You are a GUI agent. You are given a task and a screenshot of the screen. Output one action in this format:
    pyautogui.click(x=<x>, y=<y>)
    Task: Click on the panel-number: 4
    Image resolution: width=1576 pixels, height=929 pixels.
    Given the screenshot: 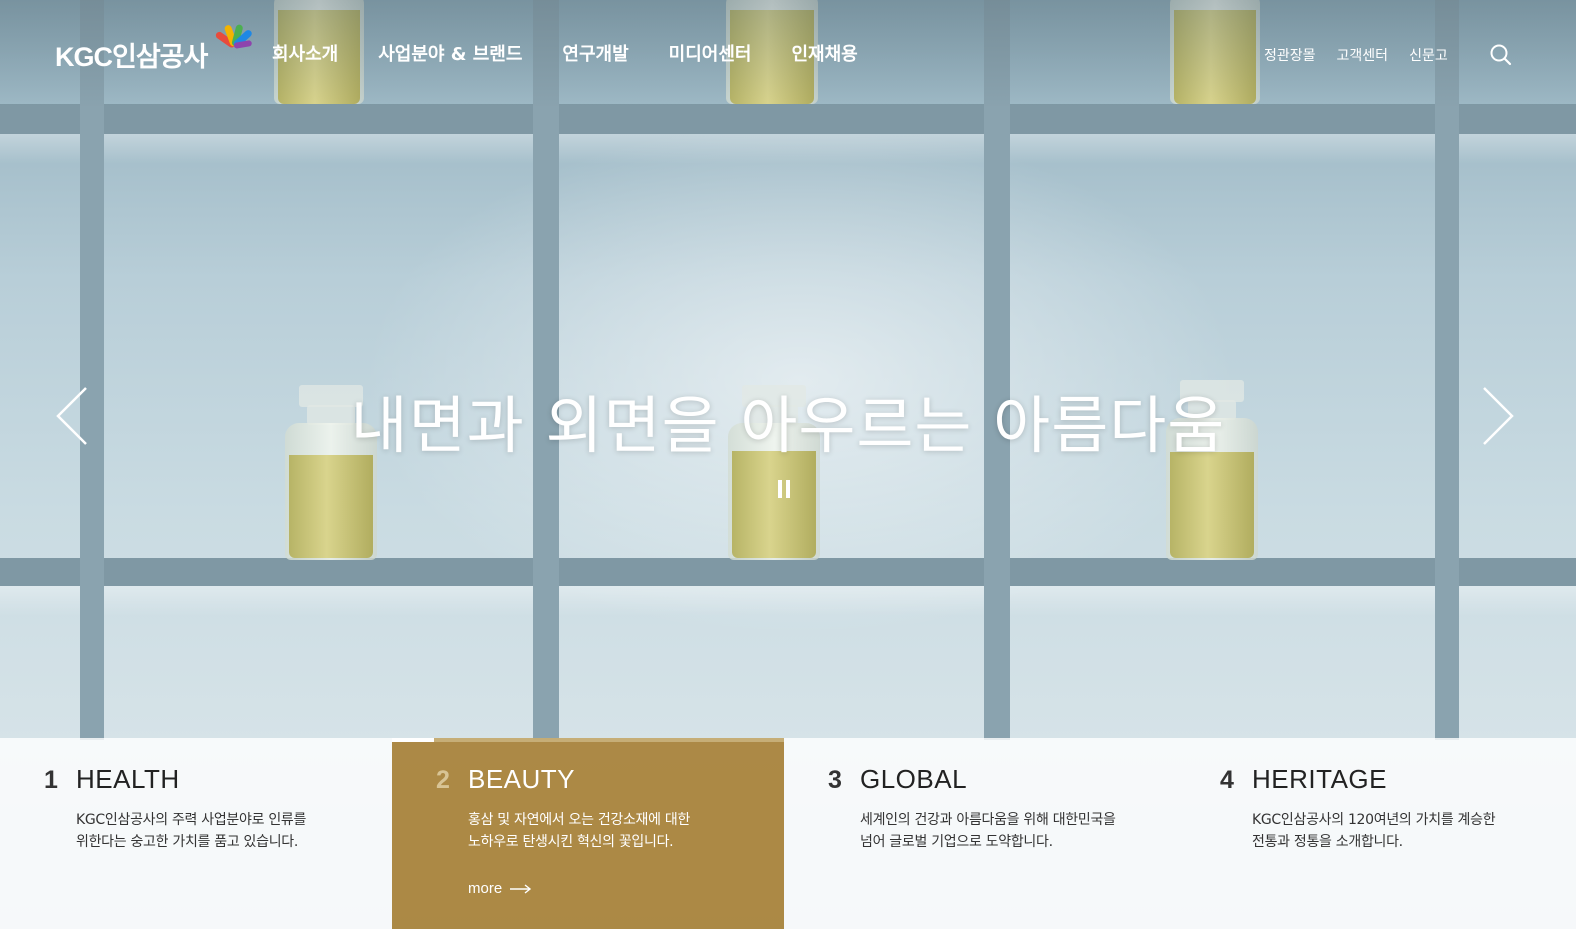 What is the action you would take?
    pyautogui.click(x=1227, y=780)
    